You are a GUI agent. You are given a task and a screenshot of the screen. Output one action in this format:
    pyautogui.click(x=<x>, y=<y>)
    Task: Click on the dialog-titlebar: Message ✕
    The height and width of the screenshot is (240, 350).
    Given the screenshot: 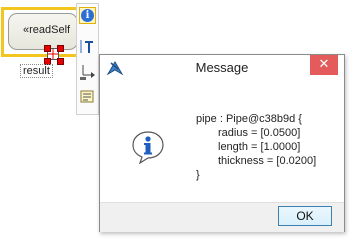 What is the action you would take?
    pyautogui.click(x=222, y=68)
    